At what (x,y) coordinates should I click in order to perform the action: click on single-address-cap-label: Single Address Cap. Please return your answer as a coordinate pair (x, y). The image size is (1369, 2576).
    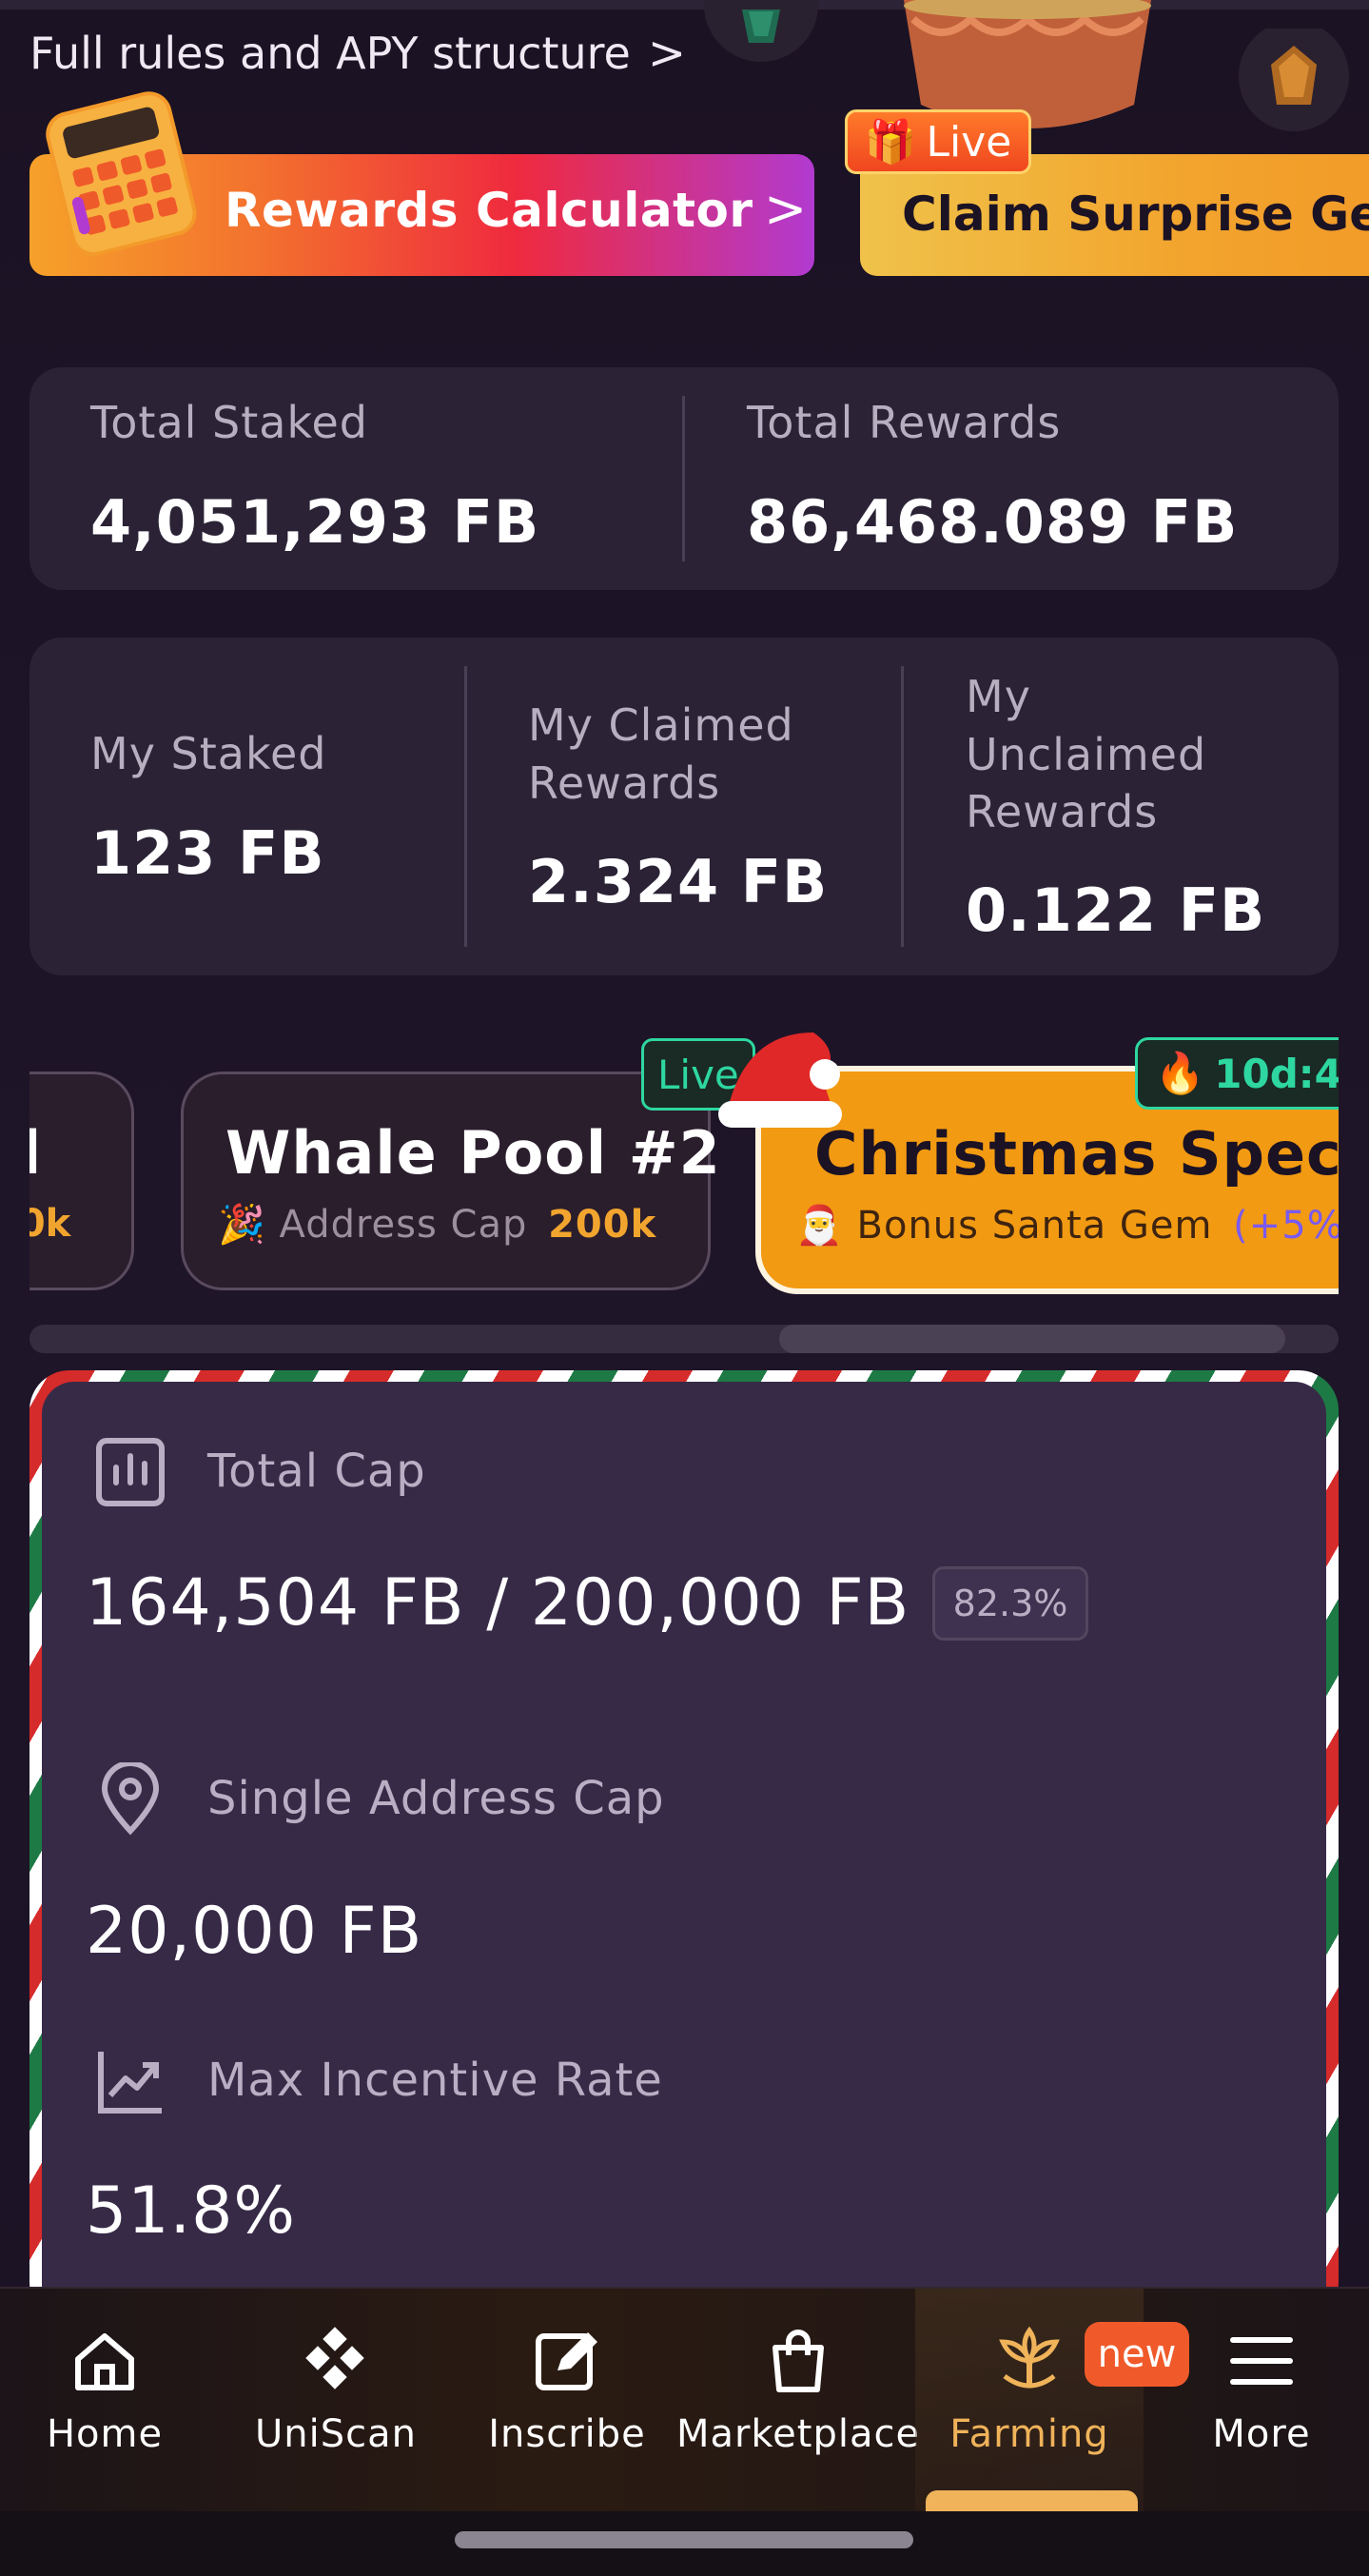
    Looking at the image, I should click on (436, 1798).